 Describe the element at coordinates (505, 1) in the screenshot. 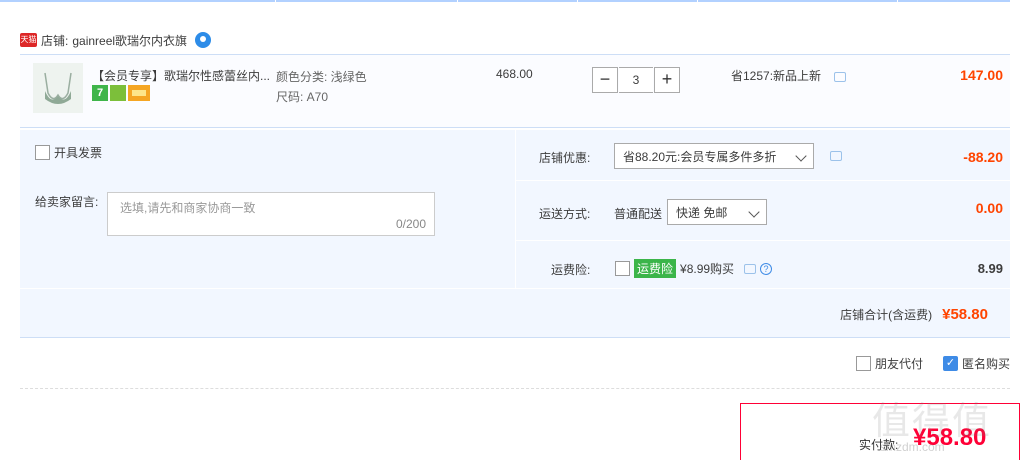

I see `top-border` at that location.